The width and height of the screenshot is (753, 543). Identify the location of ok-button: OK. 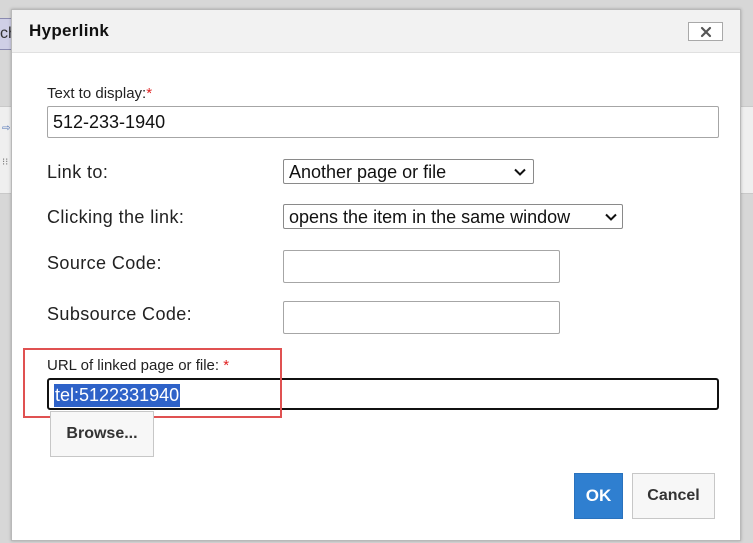
(598, 496).